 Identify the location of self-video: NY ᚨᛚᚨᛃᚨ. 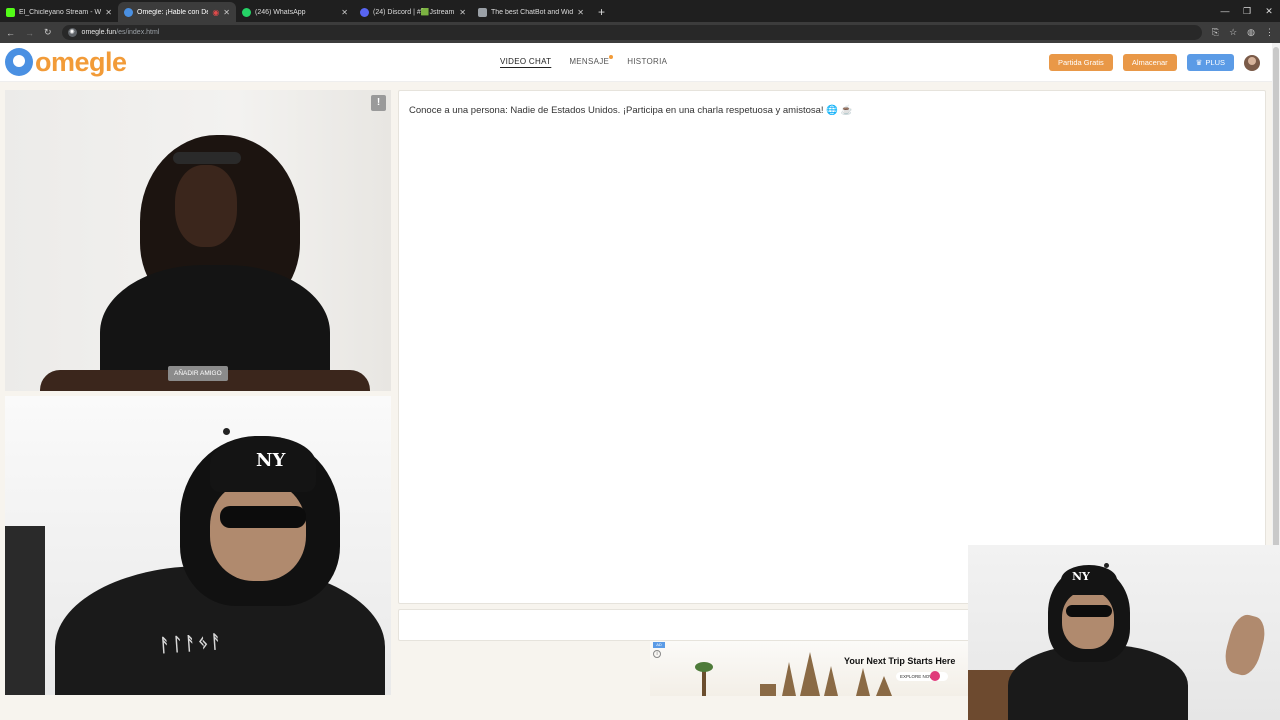
(198, 545).